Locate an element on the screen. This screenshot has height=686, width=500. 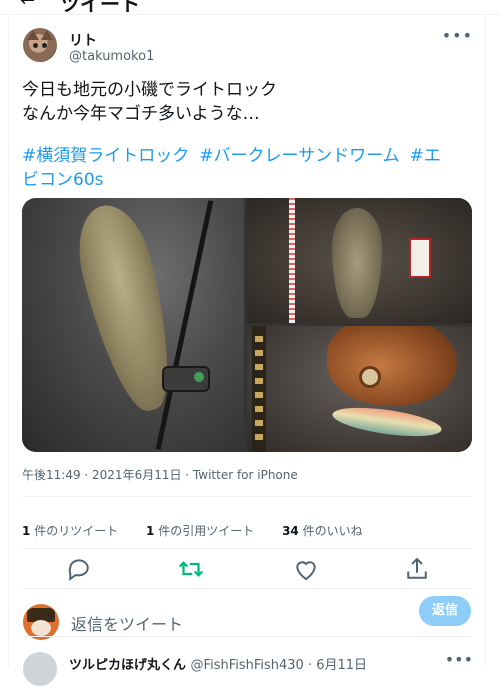
retweet-count-link: 1 件のリツイート is located at coordinates (70, 531).